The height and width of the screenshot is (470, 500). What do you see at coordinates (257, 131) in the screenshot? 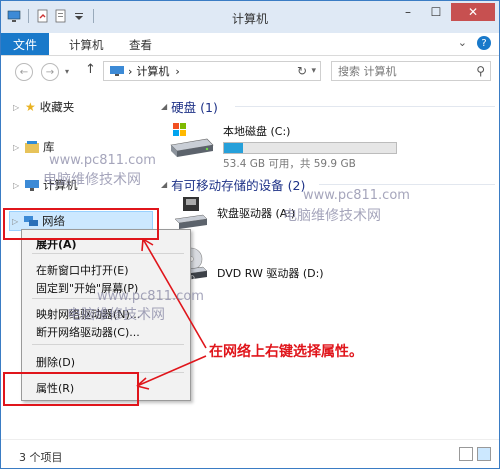
I see `drive-name: 本地磁盘 (C:)` at bounding box center [257, 131].